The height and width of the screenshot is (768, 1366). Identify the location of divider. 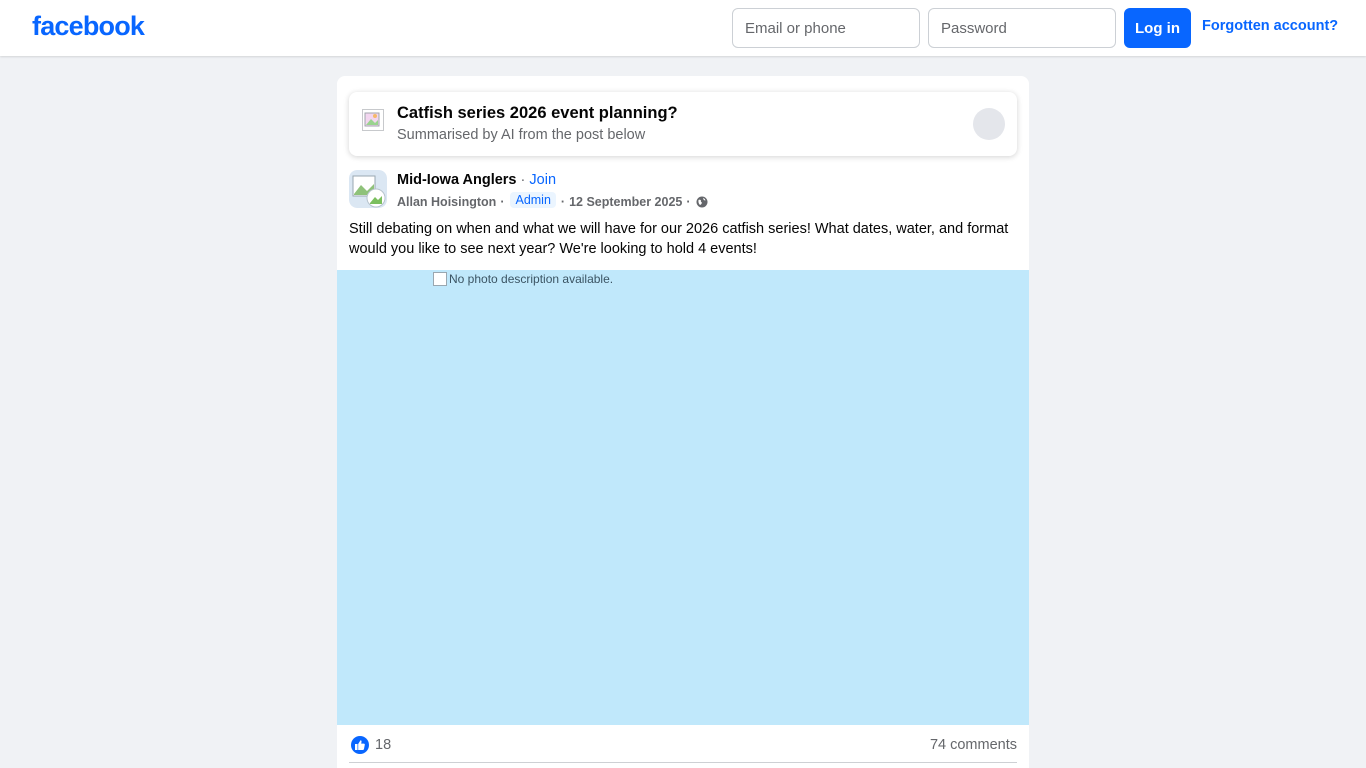
(683, 762).